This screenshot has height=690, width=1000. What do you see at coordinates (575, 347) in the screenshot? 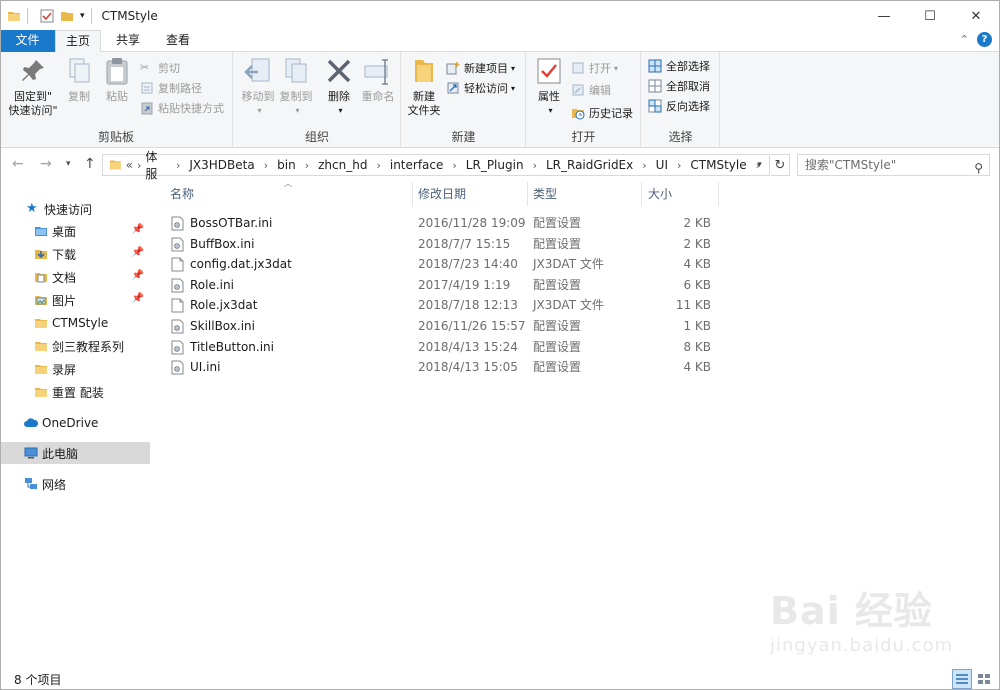
I see `file-row: TitleButton.ini 2018/4/13 15:24 配置设置 8 KB` at bounding box center [575, 347].